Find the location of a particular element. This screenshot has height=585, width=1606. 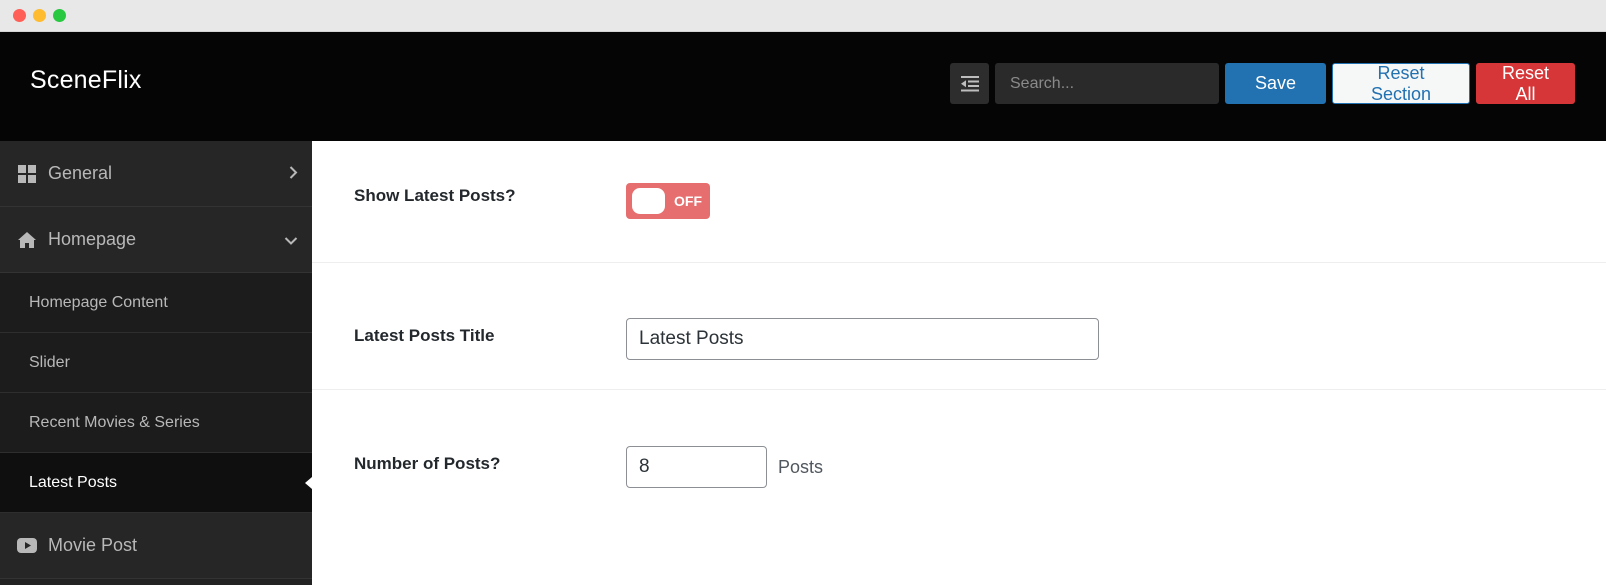

sidebar-subitem-recent-movies-series: Recent Movies & Series is located at coordinates (156, 423).